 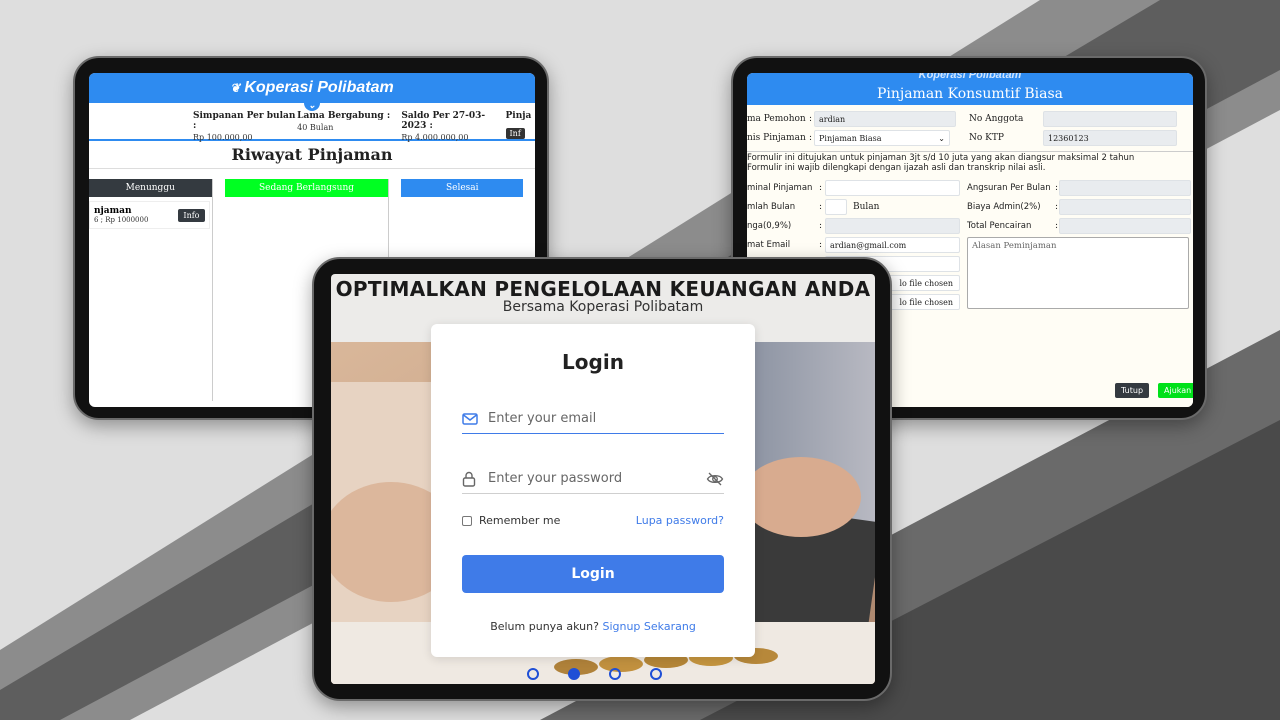 I want to click on brand-name: Koperasi Polibatam, so click(x=319, y=87).